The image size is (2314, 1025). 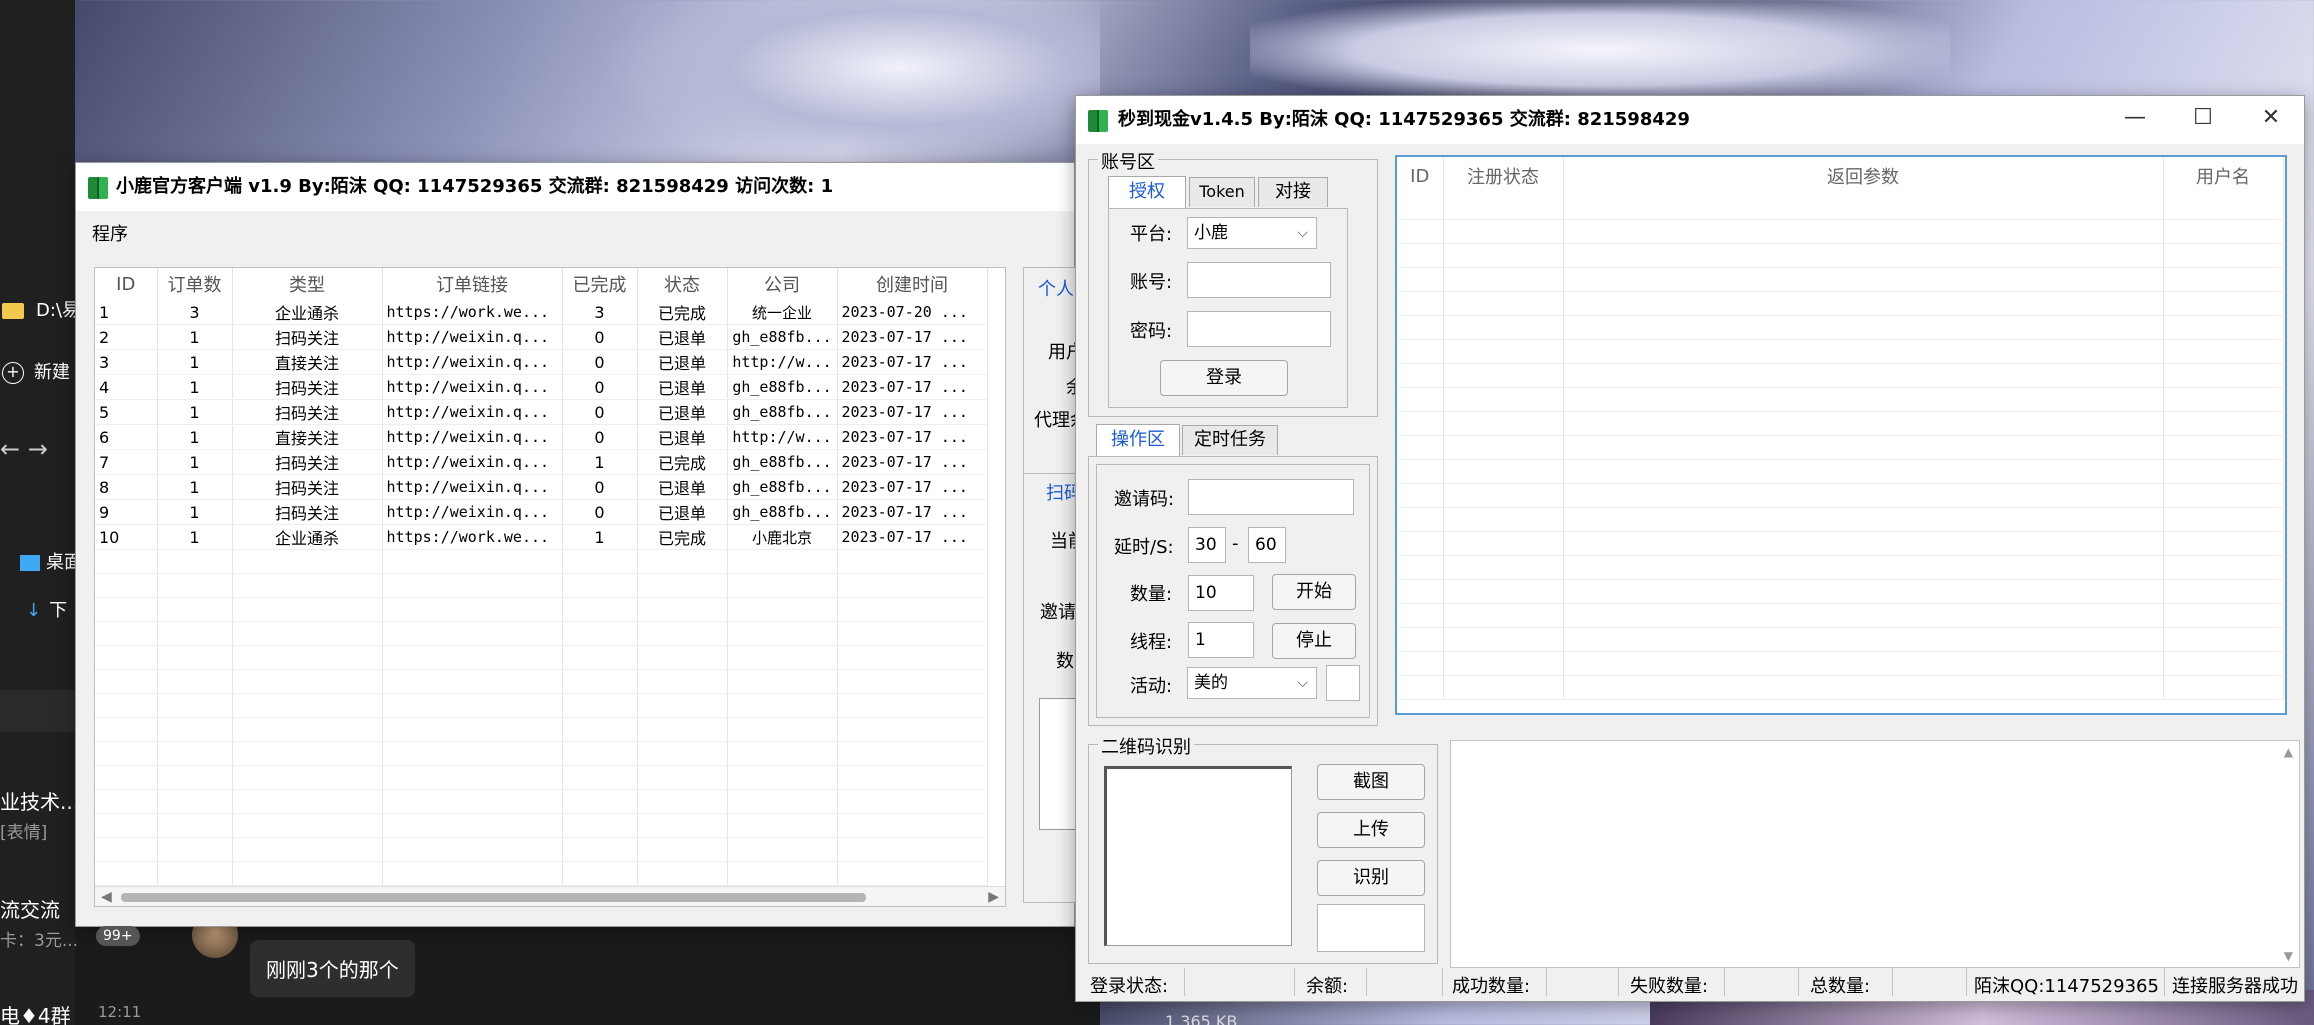 What do you see at coordinates (24, 449) in the screenshot?
I see `nav-arrows: ← →` at bounding box center [24, 449].